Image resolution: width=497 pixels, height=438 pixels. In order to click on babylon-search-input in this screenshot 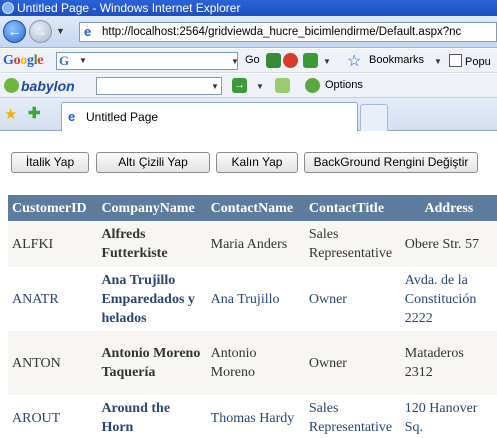, I will do `click(159, 86)`.